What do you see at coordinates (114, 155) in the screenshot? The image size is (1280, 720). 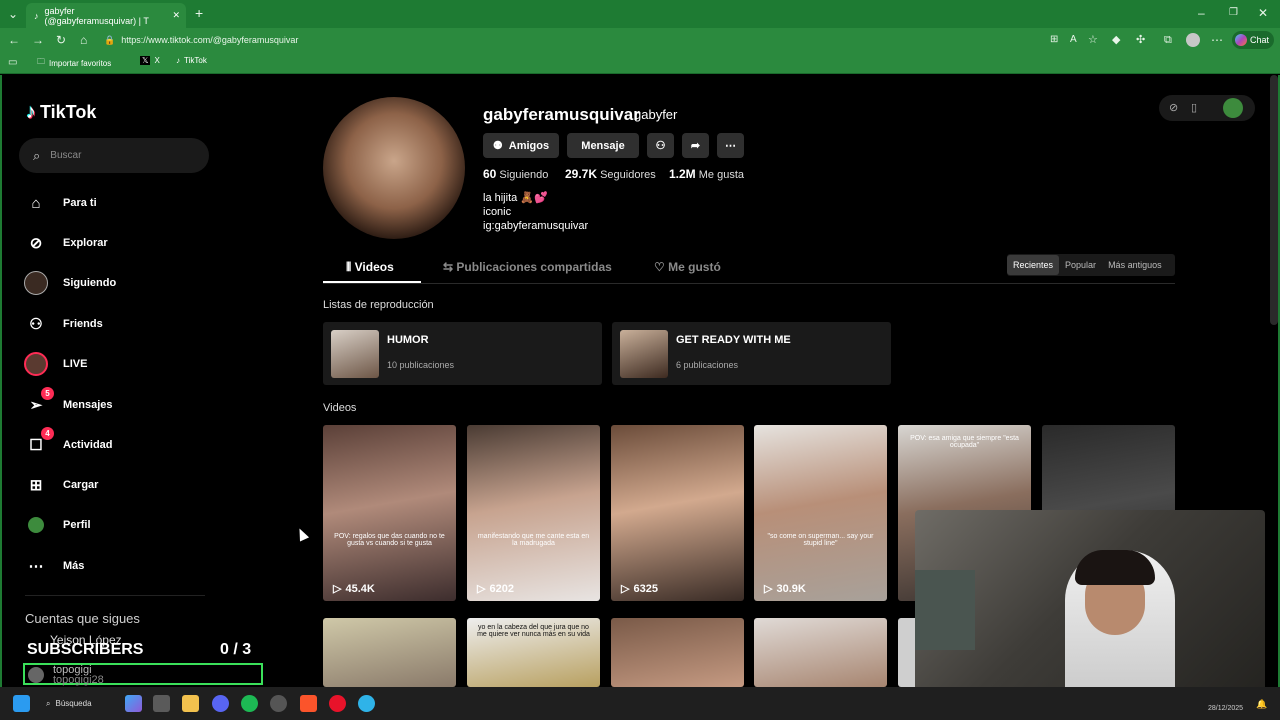 I see `search-input: ⌕ Buscar` at bounding box center [114, 155].